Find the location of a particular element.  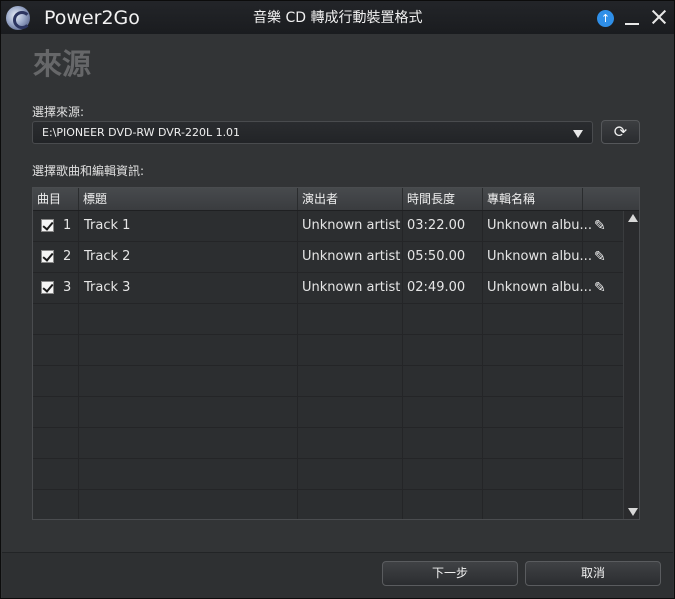

track-duration: 02:49.00 is located at coordinates (436, 287).